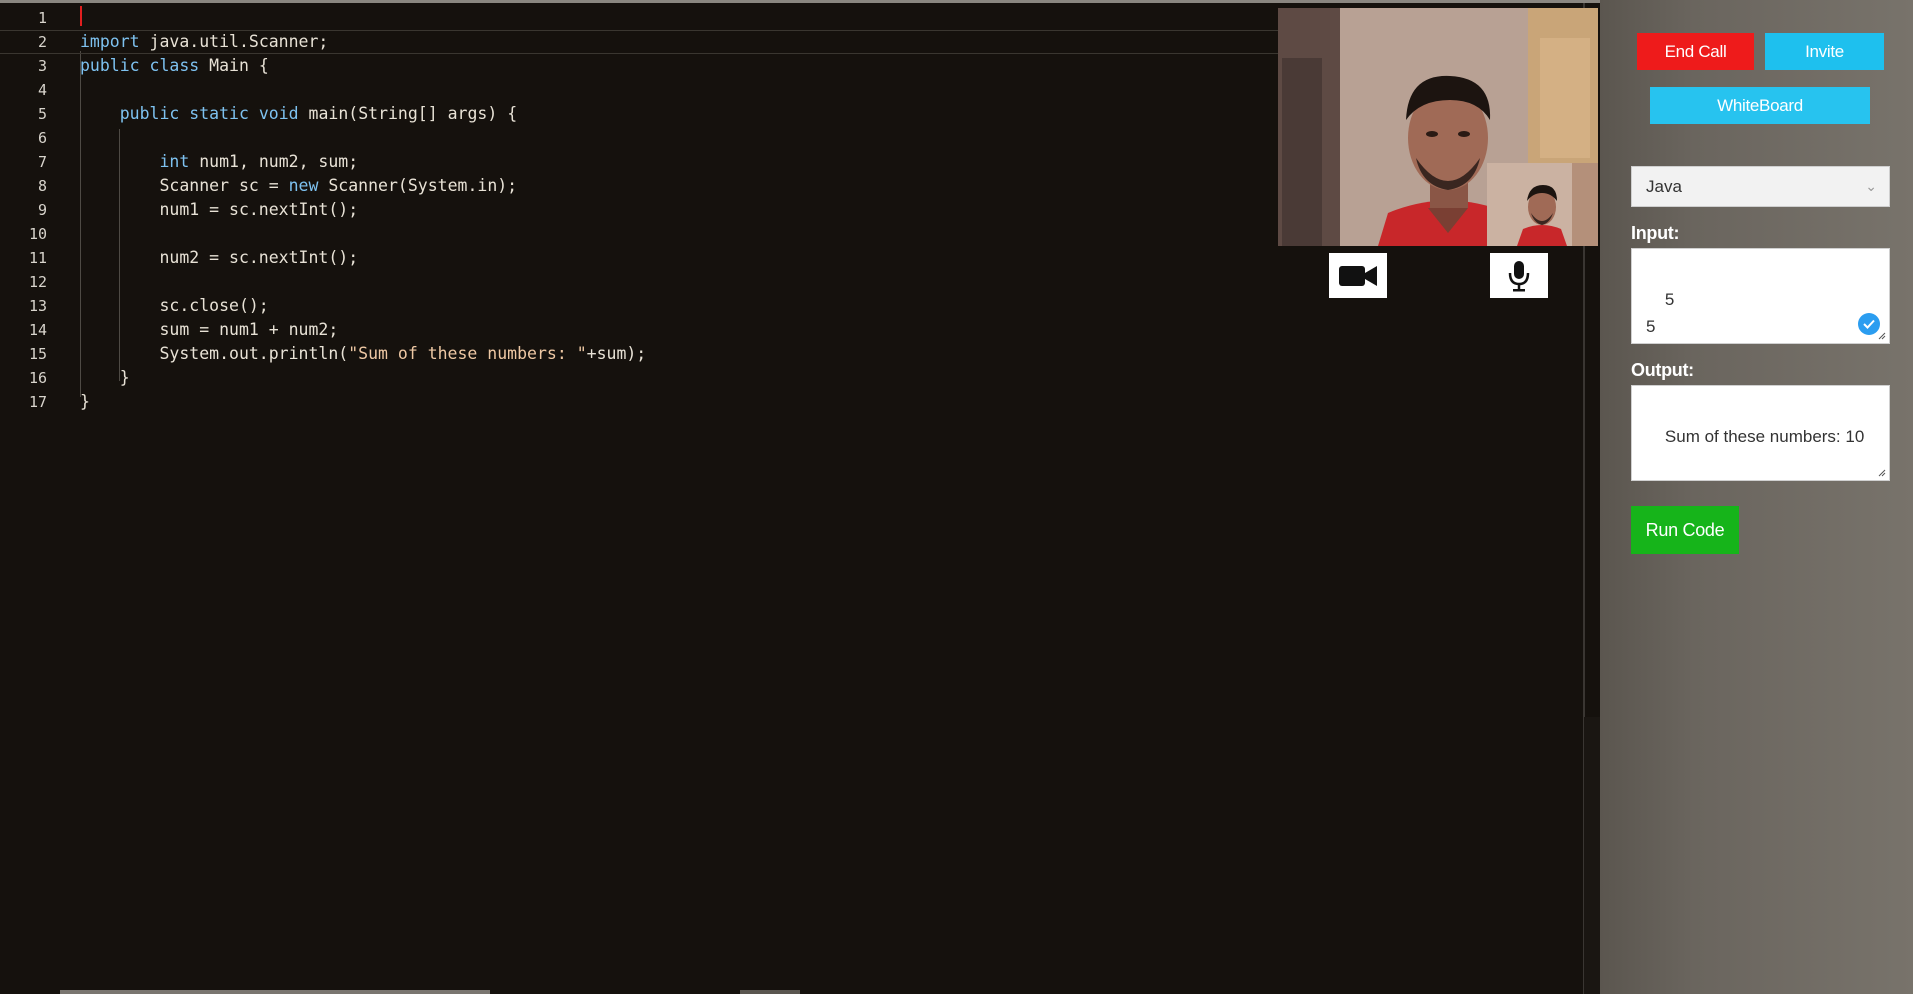 This screenshot has width=1913, height=994. What do you see at coordinates (42, 138) in the screenshot?
I see `line-number: 6` at bounding box center [42, 138].